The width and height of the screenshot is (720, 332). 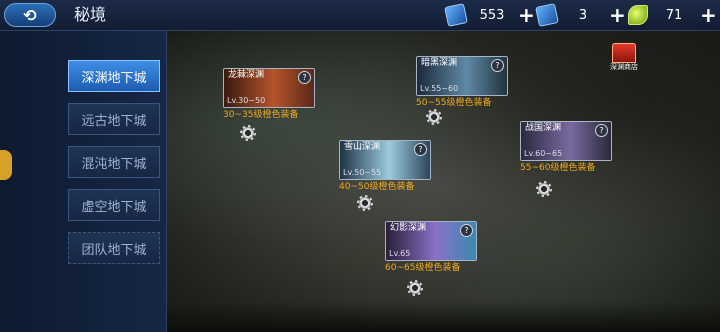 I want to click on dungeon-name: 幻影深渊, so click(x=408, y=228).